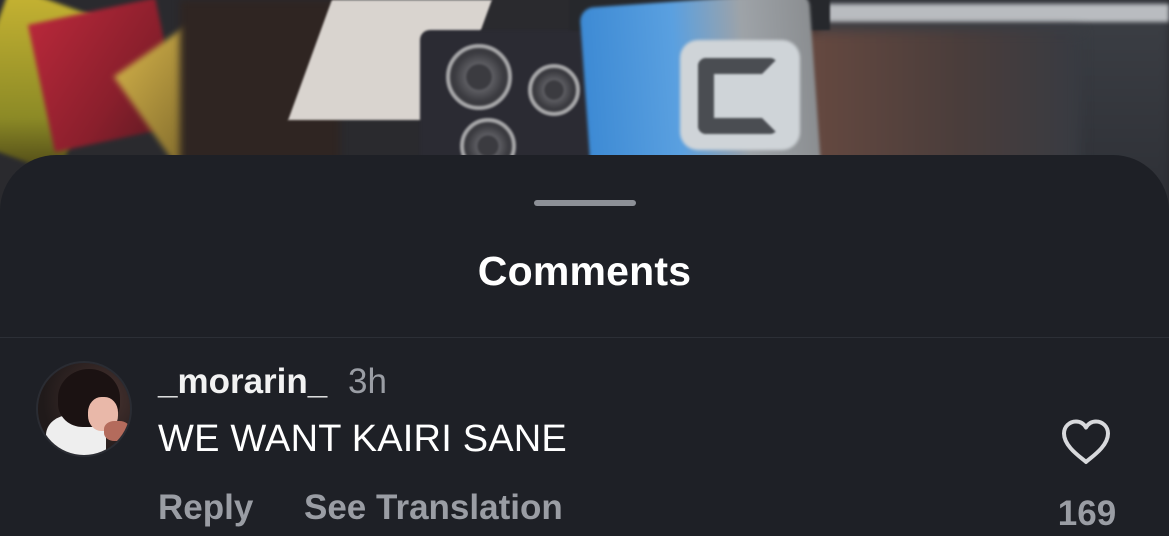 This screenshot has height=536, width=1169. What do you see at coordinates (584, 271) in the screenshot?
I see `sheet-title: Comments` at bounding box center [584, 271].